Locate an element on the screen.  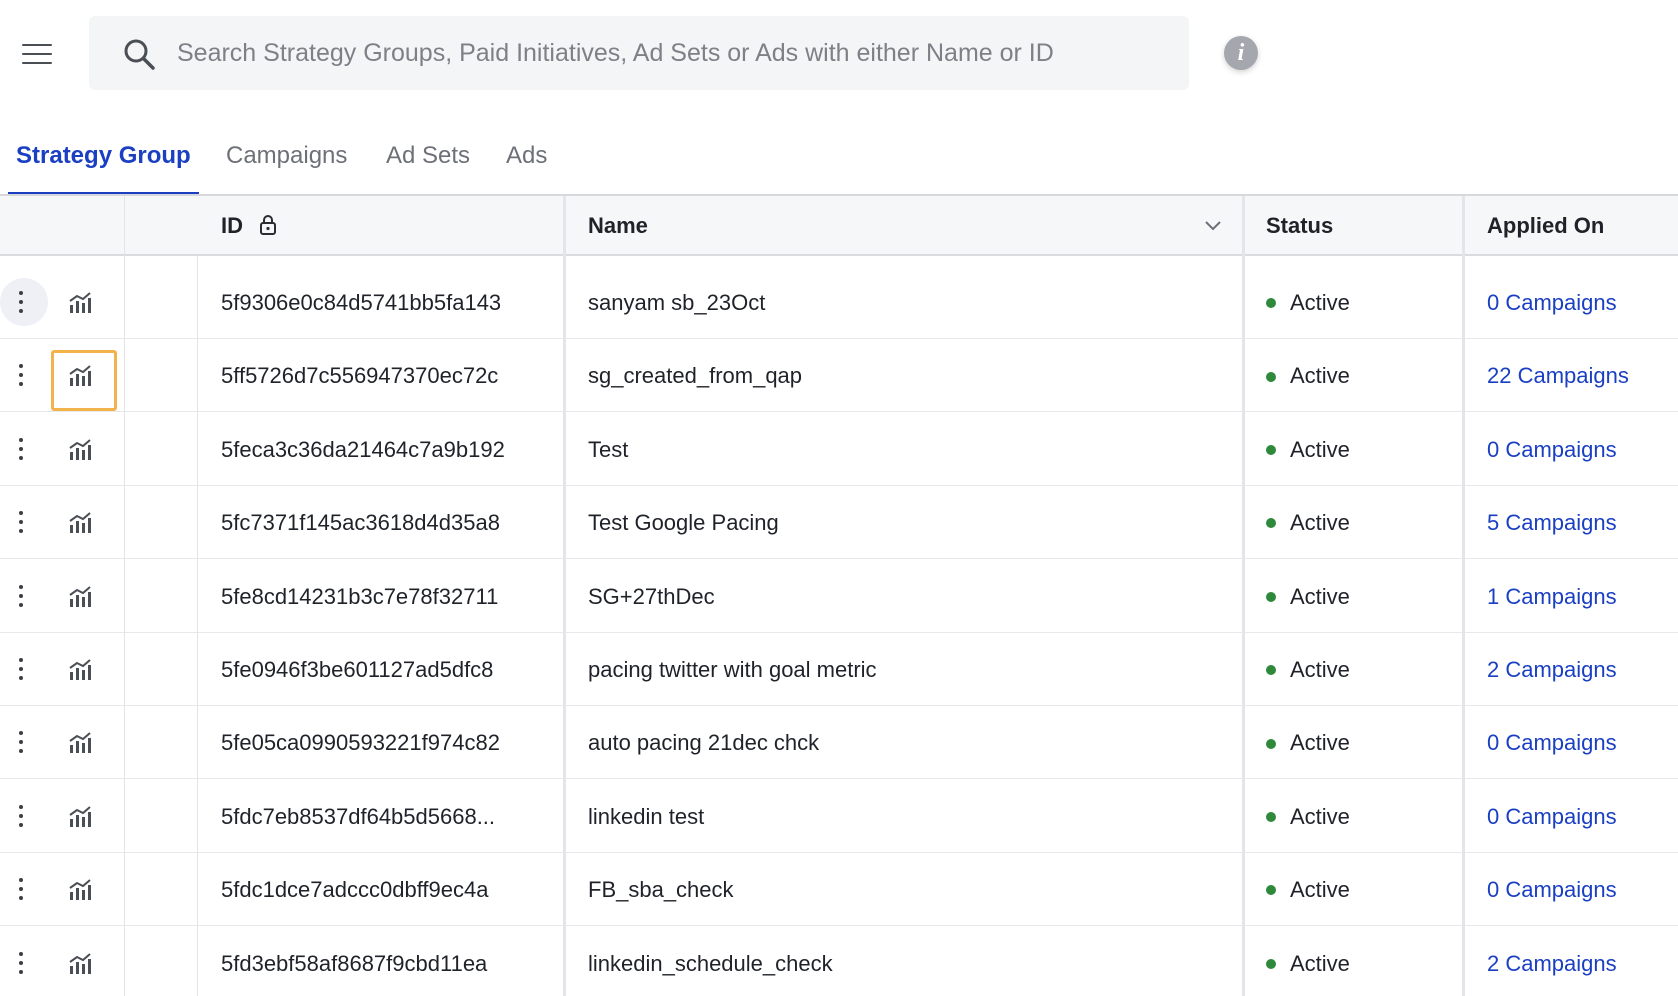
search-bar is located at coordinates (639, 53).